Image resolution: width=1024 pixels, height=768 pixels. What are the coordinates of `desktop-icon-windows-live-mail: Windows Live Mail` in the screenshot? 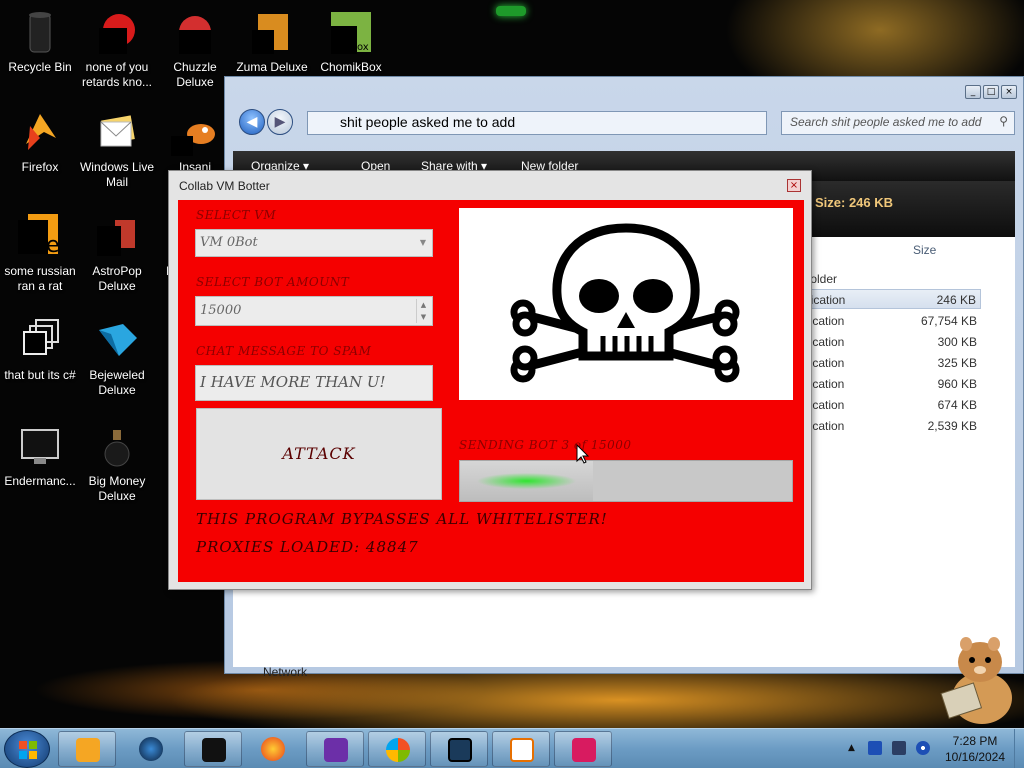 It's located at (117, 149).